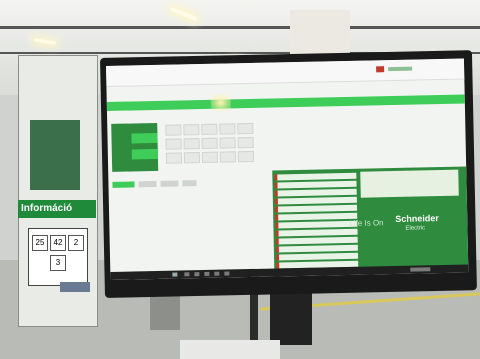  I want to click on board-heading: Információ, so click(57, 209).